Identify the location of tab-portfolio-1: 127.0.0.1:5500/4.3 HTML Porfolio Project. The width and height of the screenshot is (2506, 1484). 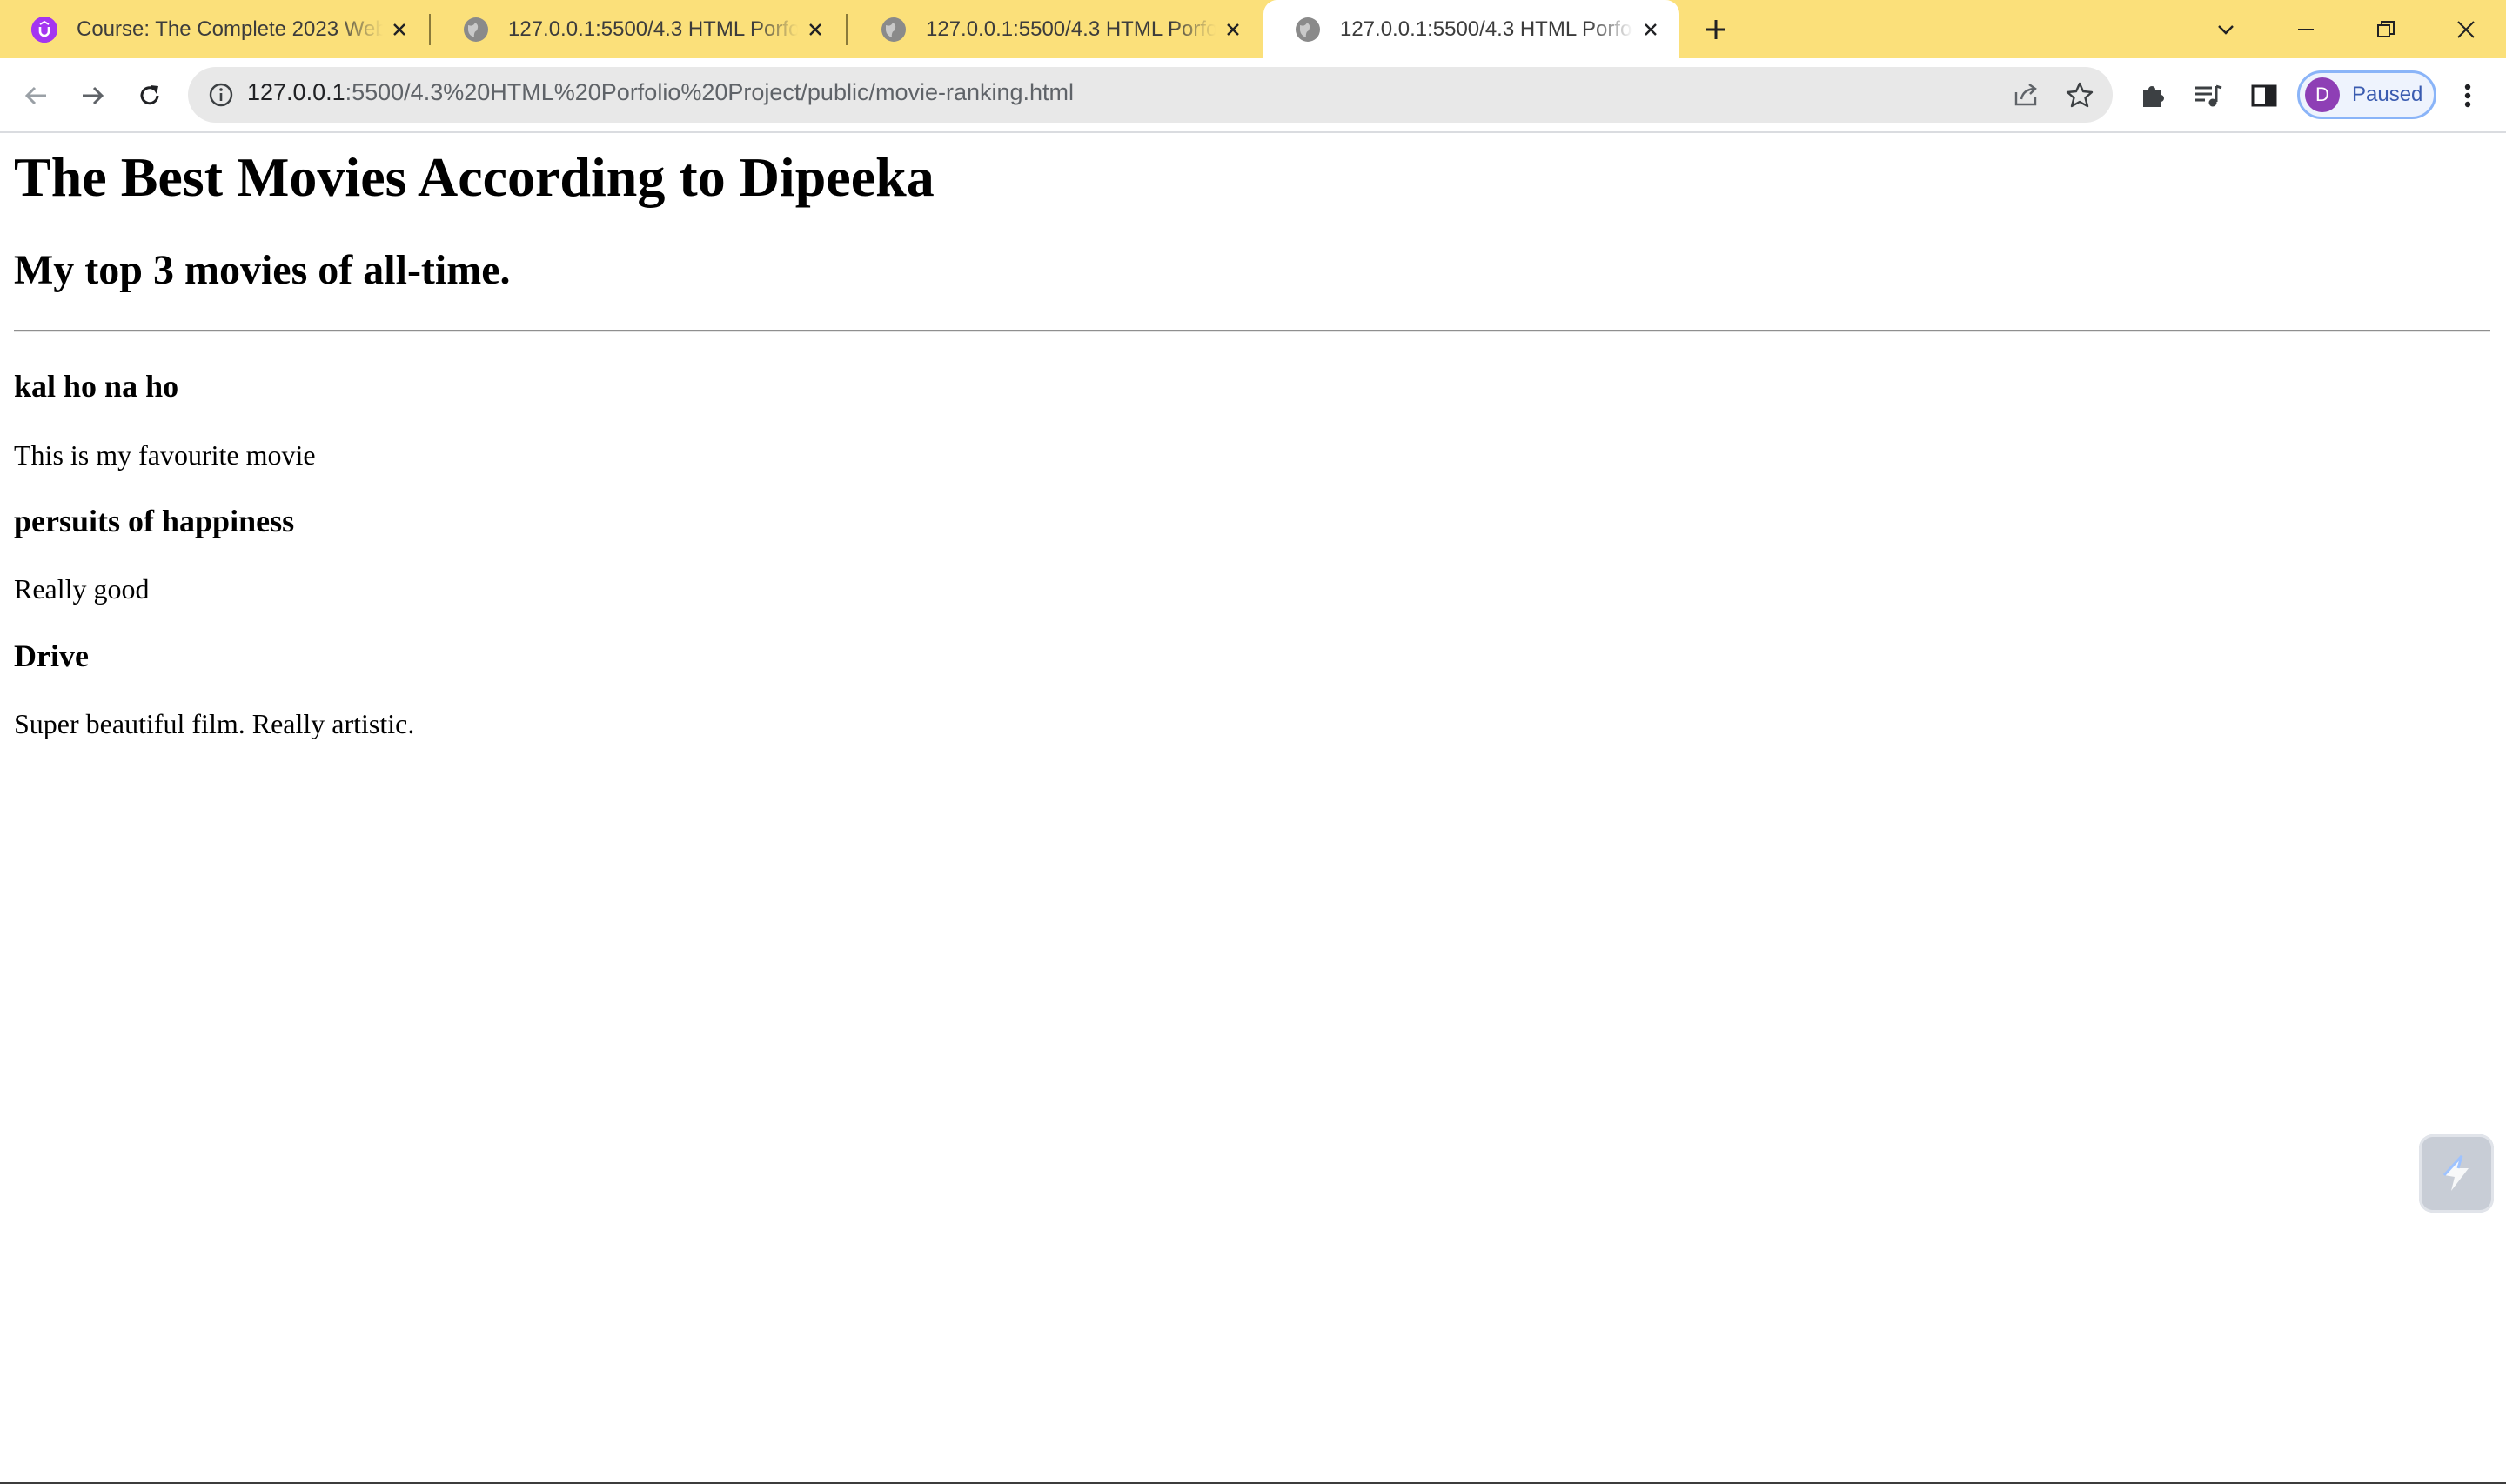
(638, 29).